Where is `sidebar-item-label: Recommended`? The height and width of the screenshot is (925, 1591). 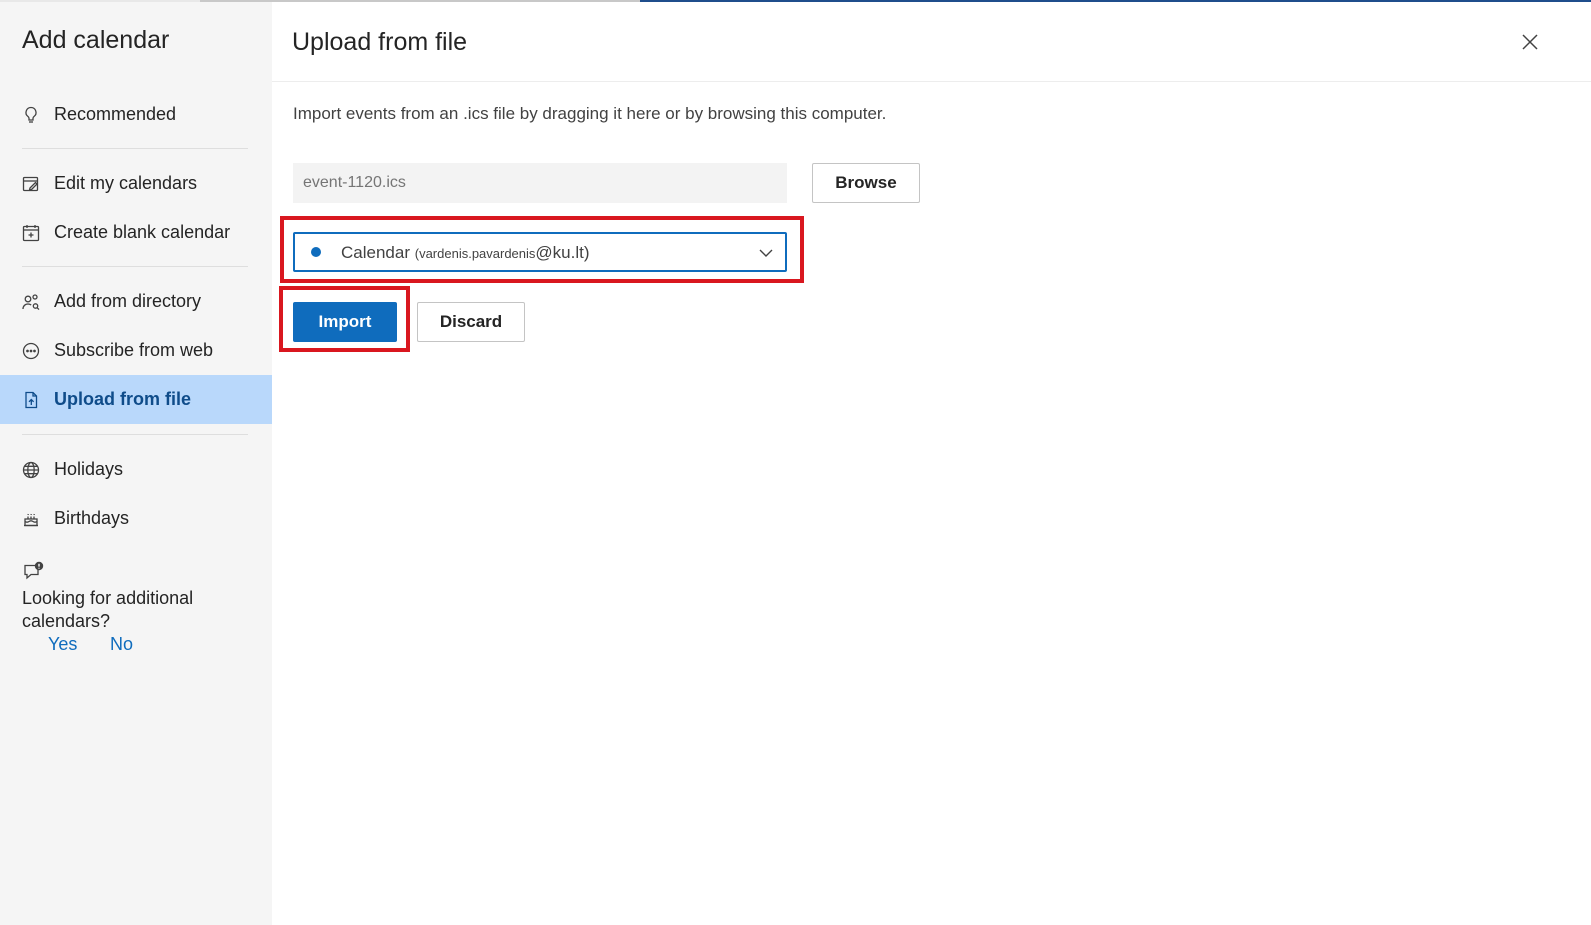 sidebar-item-label: Recommended is located at coordinates (115, 114).